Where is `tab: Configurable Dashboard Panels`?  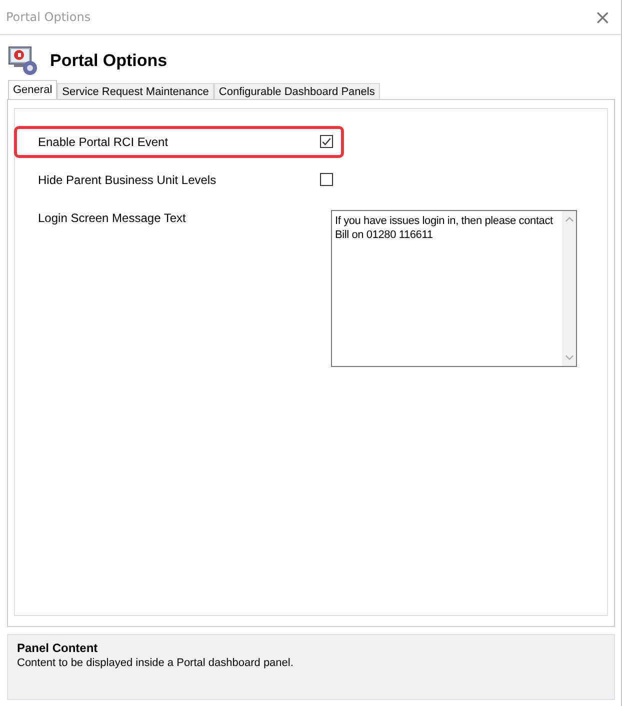
tab: Configurable Dashboard Panels is located at coordinates (297, 91).